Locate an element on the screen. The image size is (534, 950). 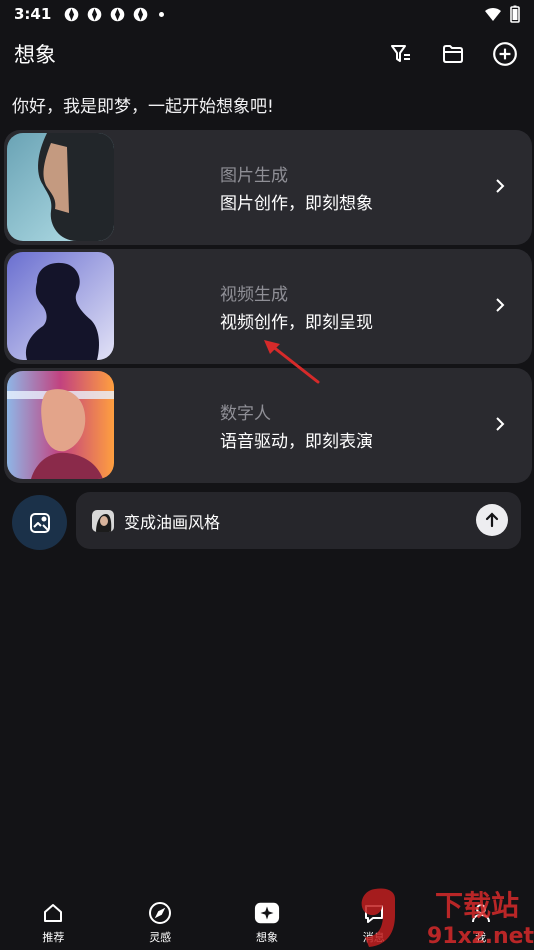
prompt-text: 变成油画风格 is located at coordinates (172, 522).